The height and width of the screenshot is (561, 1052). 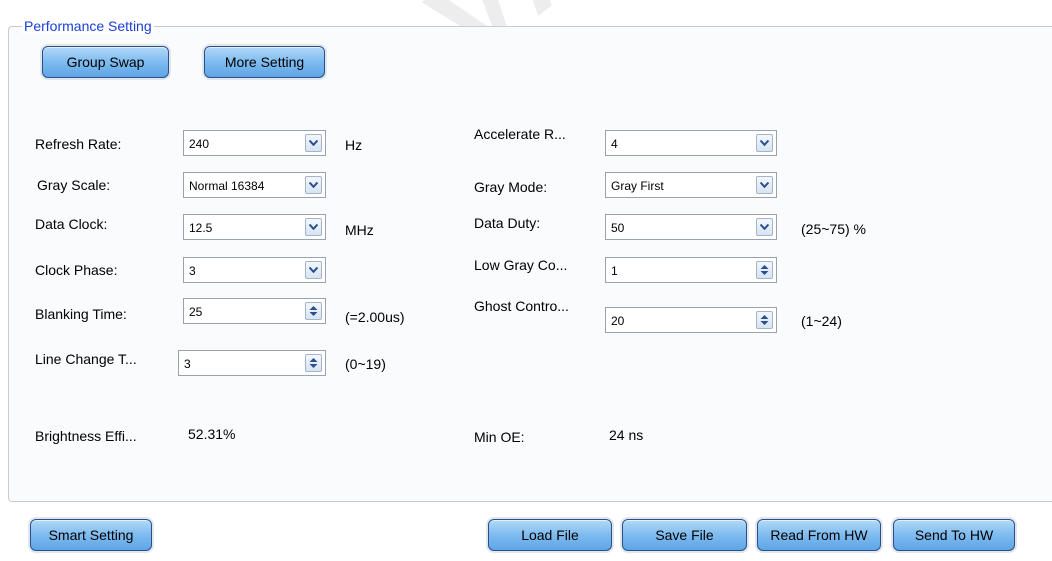 I want to click on gray-scale-select: Normal 16384, so click(x=254, y=185).